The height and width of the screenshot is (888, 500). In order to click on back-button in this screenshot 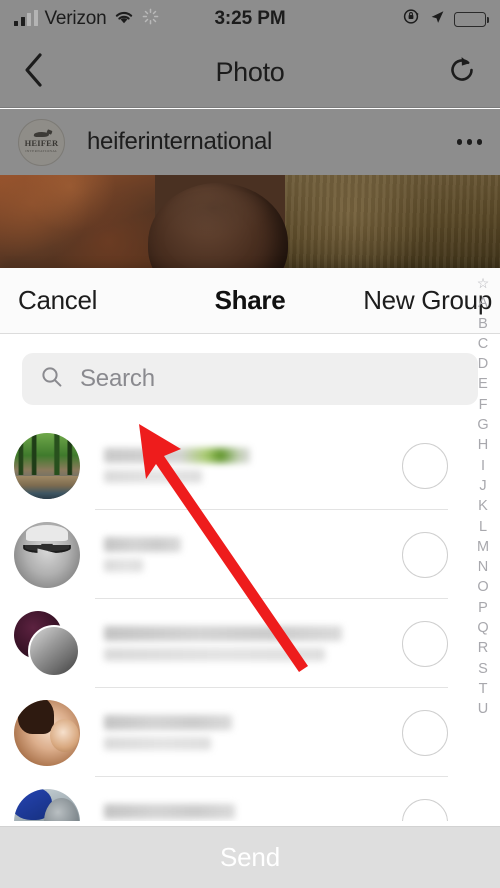, I will do `click(34, 72)`.